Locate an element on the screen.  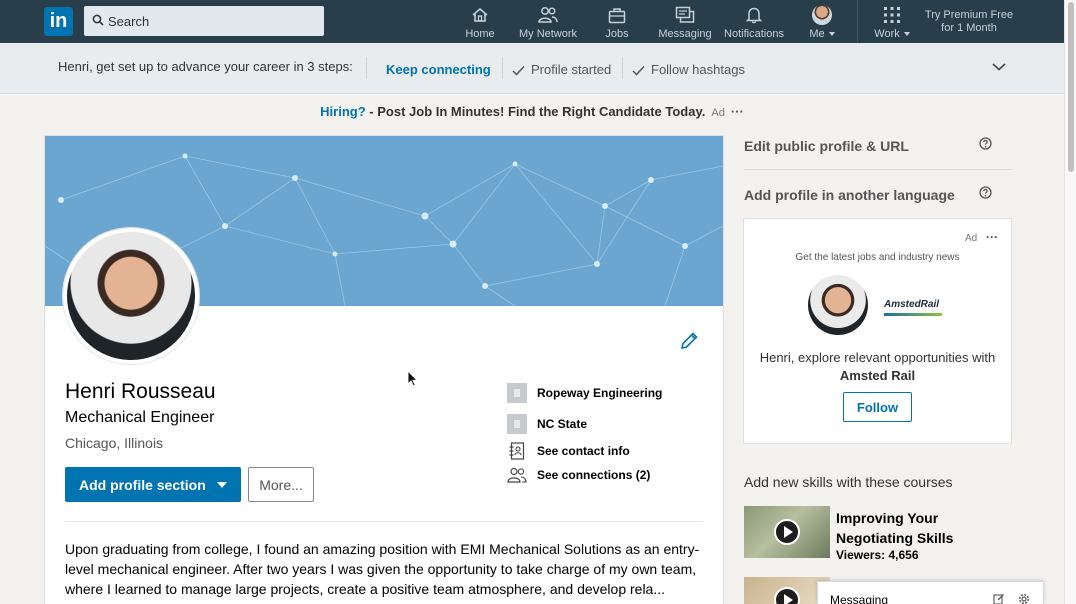
search-box is located at coordinates (204, 21).